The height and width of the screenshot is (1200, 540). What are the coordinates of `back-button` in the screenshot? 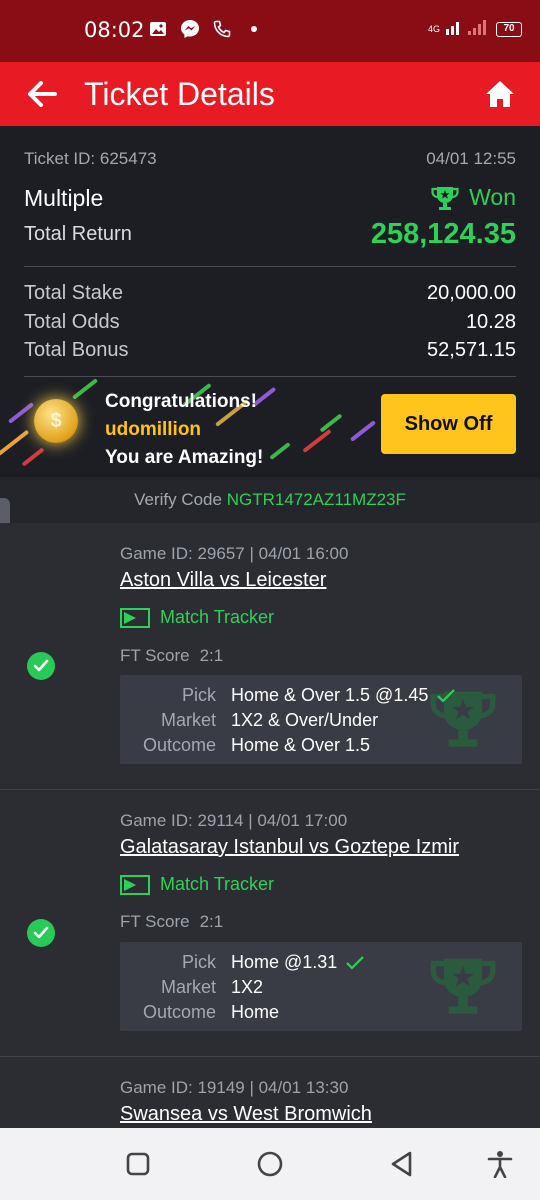 It's located at (42, 94).